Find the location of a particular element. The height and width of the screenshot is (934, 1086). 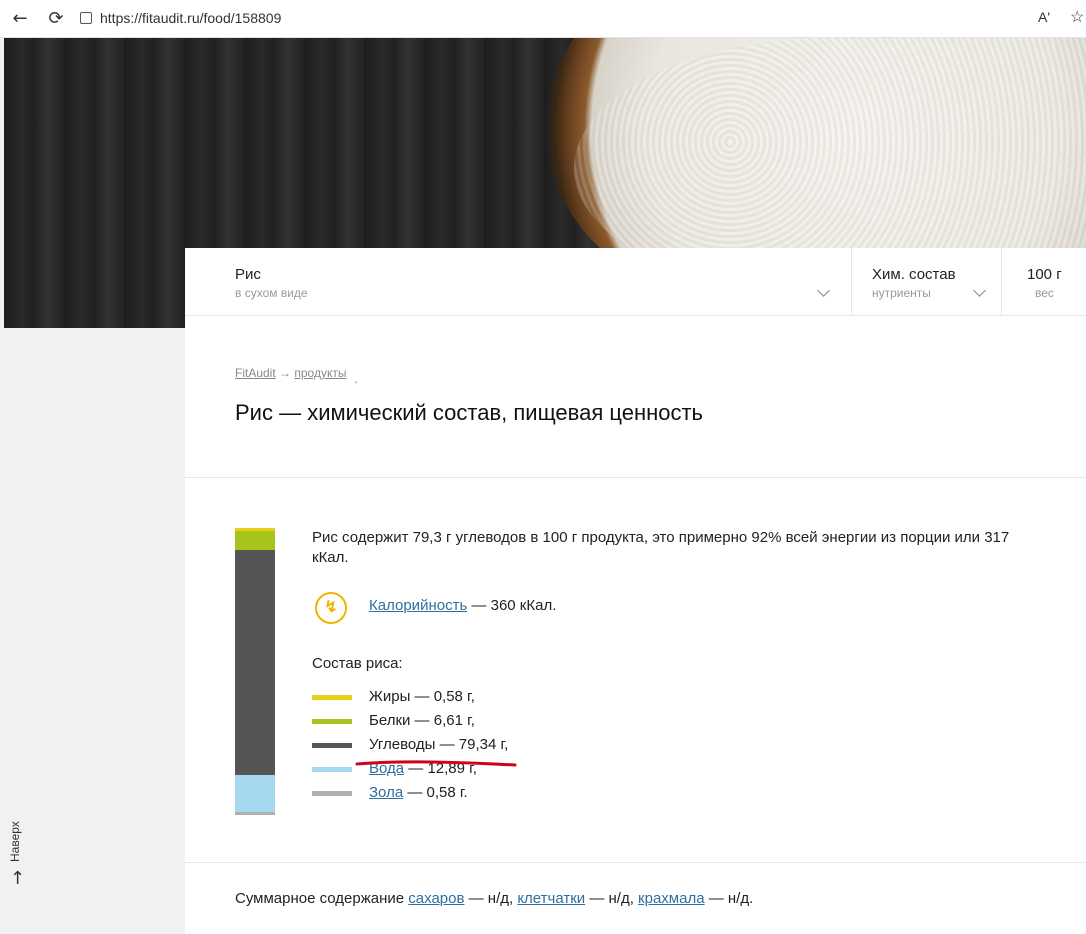

sugar-link: сахаров is located at coordinates (436, 898).